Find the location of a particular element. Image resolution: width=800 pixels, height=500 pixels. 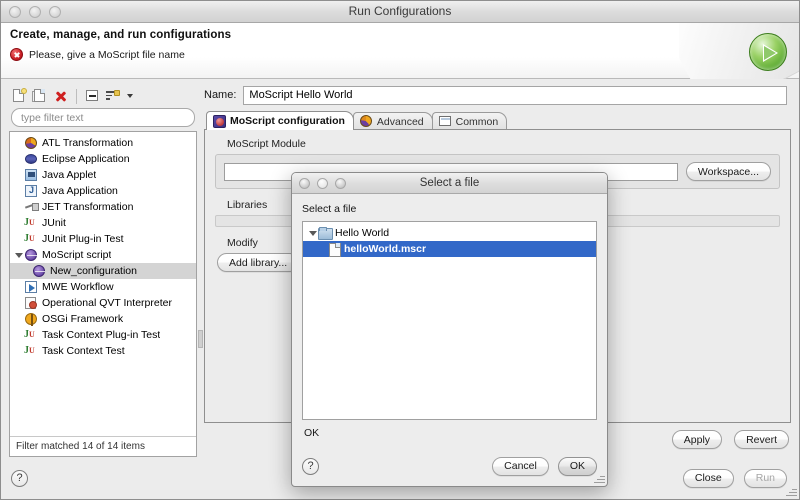

collapse-all-icon is located at coordinates (92, 96).